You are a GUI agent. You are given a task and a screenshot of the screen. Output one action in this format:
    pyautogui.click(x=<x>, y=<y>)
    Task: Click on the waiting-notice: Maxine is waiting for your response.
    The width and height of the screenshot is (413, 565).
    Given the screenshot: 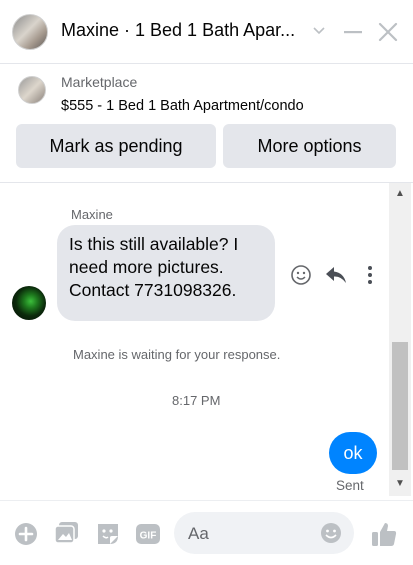 What is the action you would take?
    pyautogui.click(x=177, y=354)
    